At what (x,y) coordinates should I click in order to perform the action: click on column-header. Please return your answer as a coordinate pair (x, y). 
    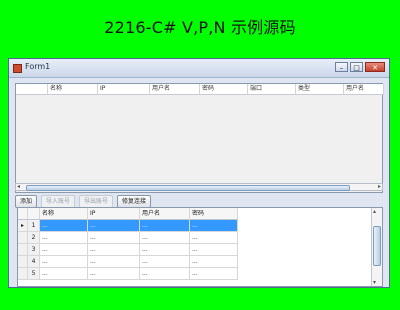
    Looking at the image, I should click on (32, 89).